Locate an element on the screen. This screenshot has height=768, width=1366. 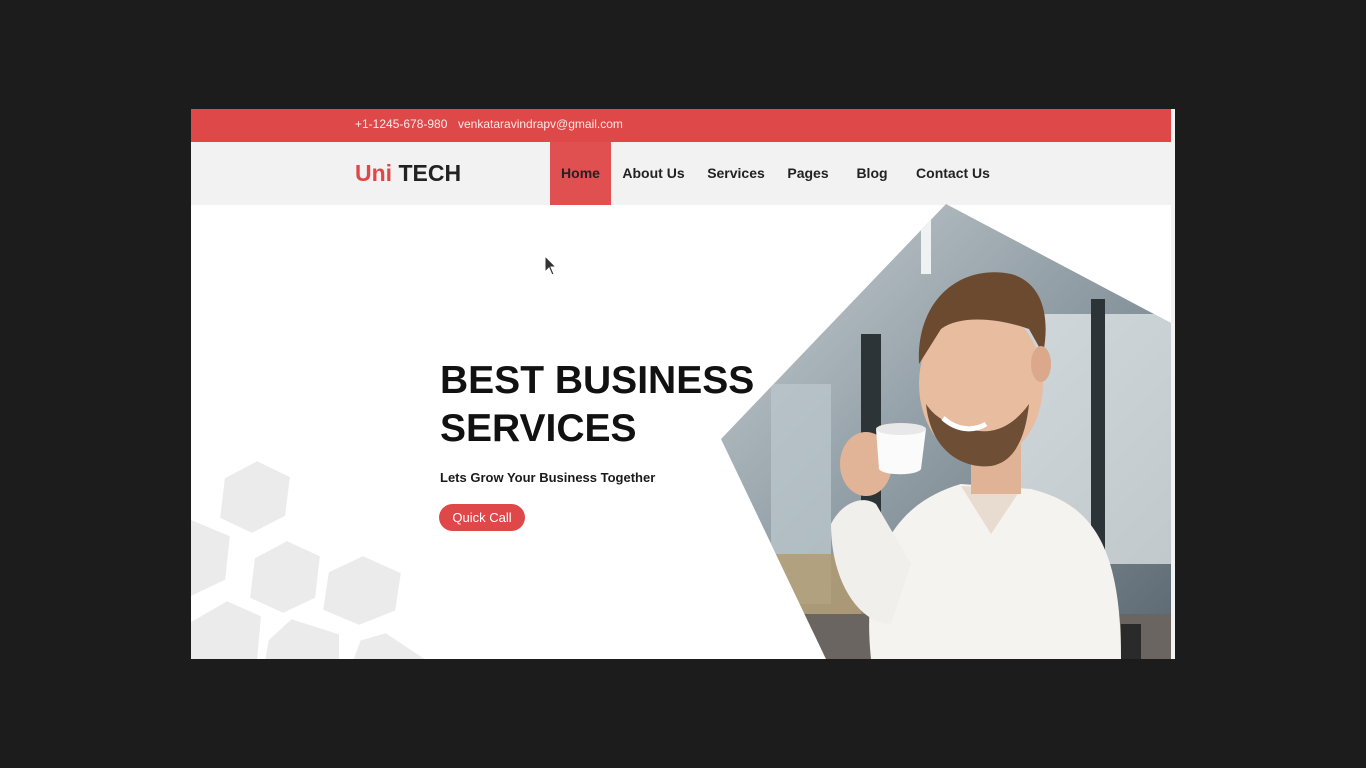
nav-about-us: About Us is located at coordinates (653, 173).